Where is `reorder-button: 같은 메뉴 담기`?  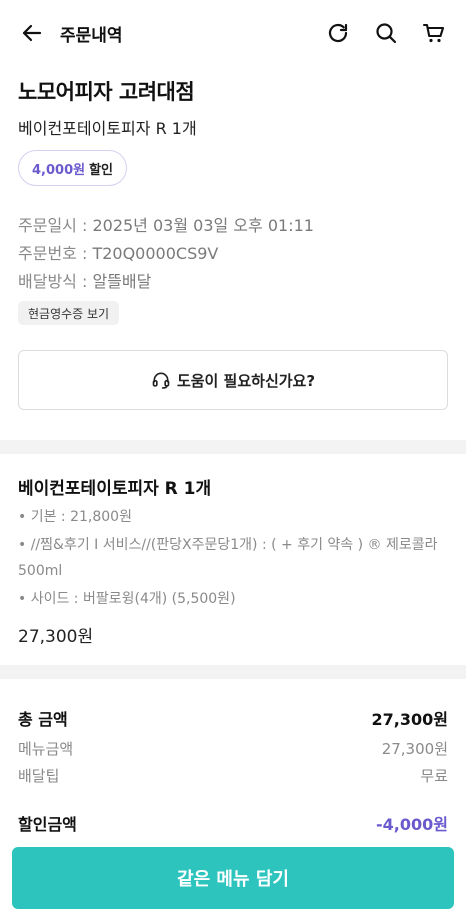 reorder-button: 같은 메뉴 담기 is located at coordinates (233, 878).